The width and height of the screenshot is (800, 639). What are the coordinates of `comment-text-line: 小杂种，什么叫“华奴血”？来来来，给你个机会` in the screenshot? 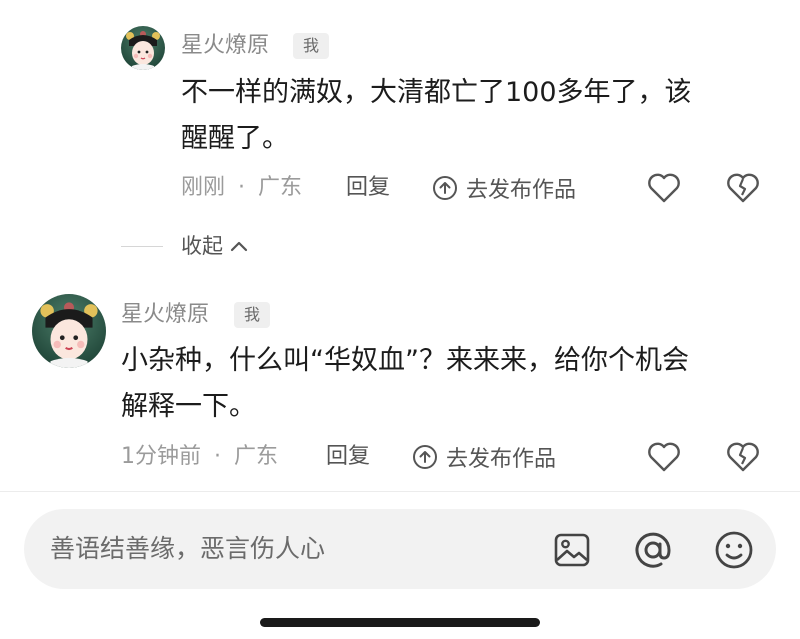 It's located at (405, 360).